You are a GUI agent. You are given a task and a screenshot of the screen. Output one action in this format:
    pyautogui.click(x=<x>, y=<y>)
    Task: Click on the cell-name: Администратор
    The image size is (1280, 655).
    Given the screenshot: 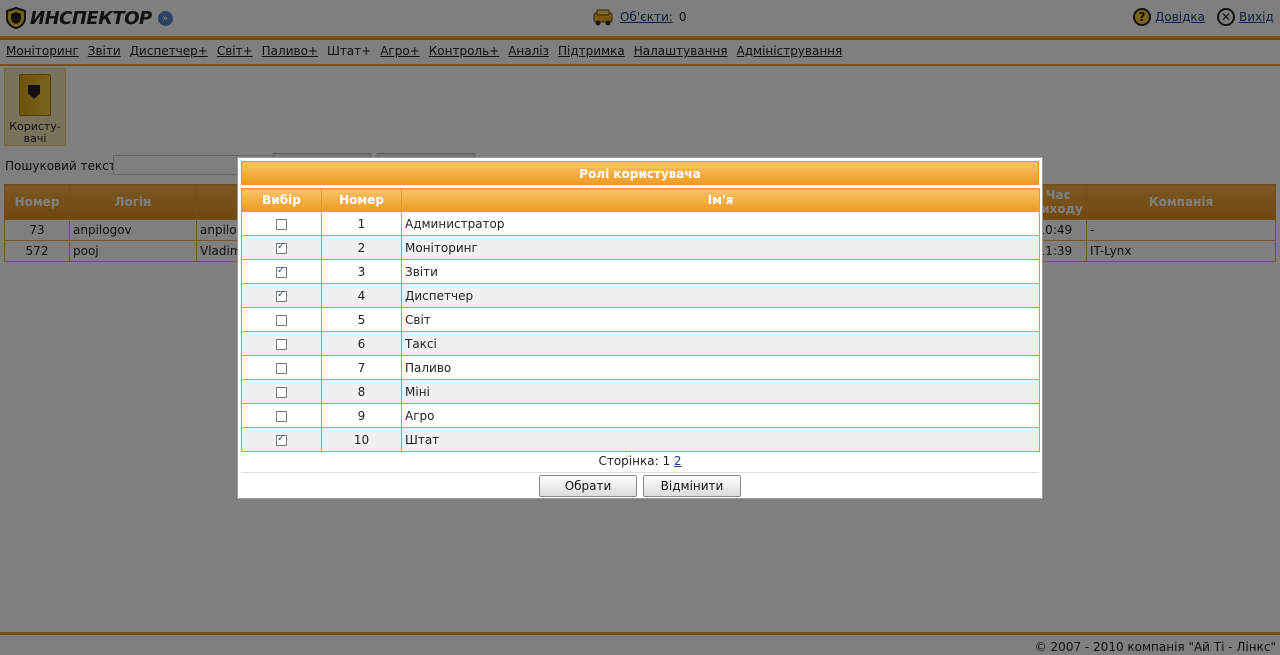 What is the action you would take?
    pyautogui.click(x=720, y=223)
    